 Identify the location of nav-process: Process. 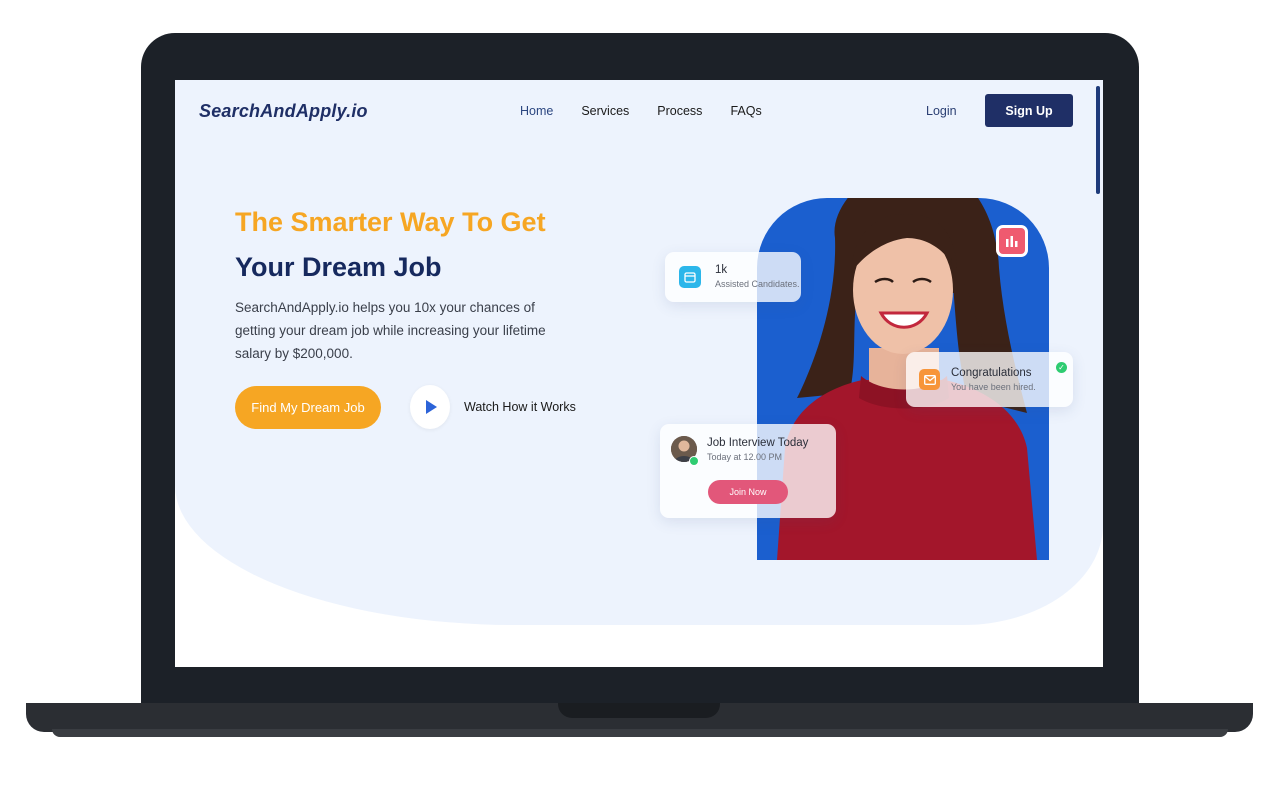
(679, 111).